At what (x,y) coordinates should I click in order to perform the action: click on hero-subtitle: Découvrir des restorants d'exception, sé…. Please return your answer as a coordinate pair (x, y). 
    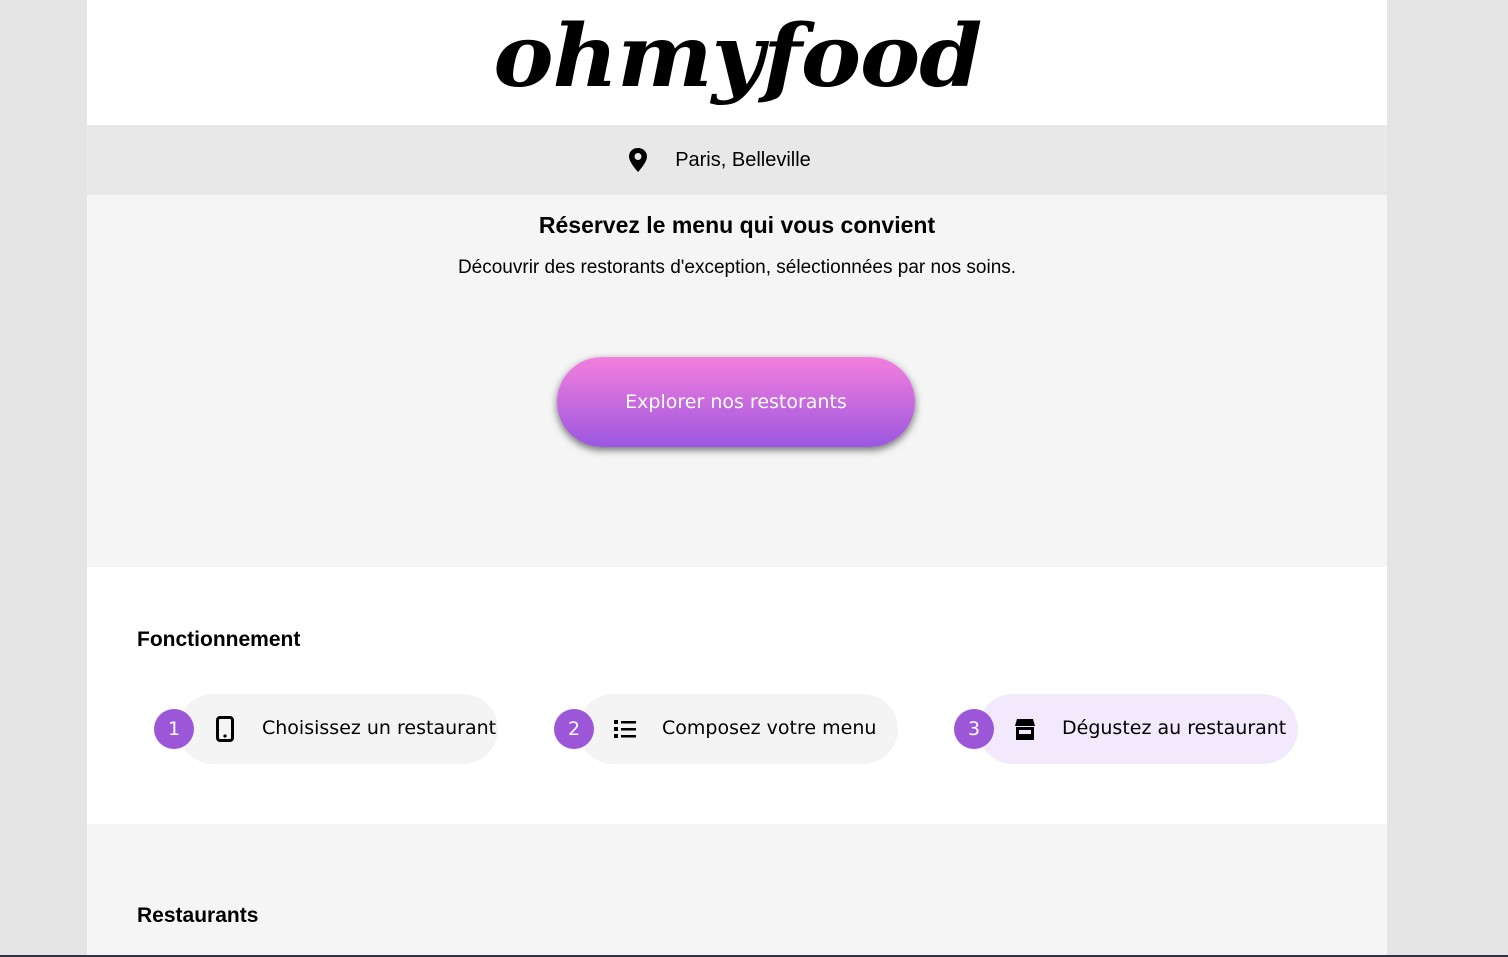
    Looking at the image, I should click on (737, 267).